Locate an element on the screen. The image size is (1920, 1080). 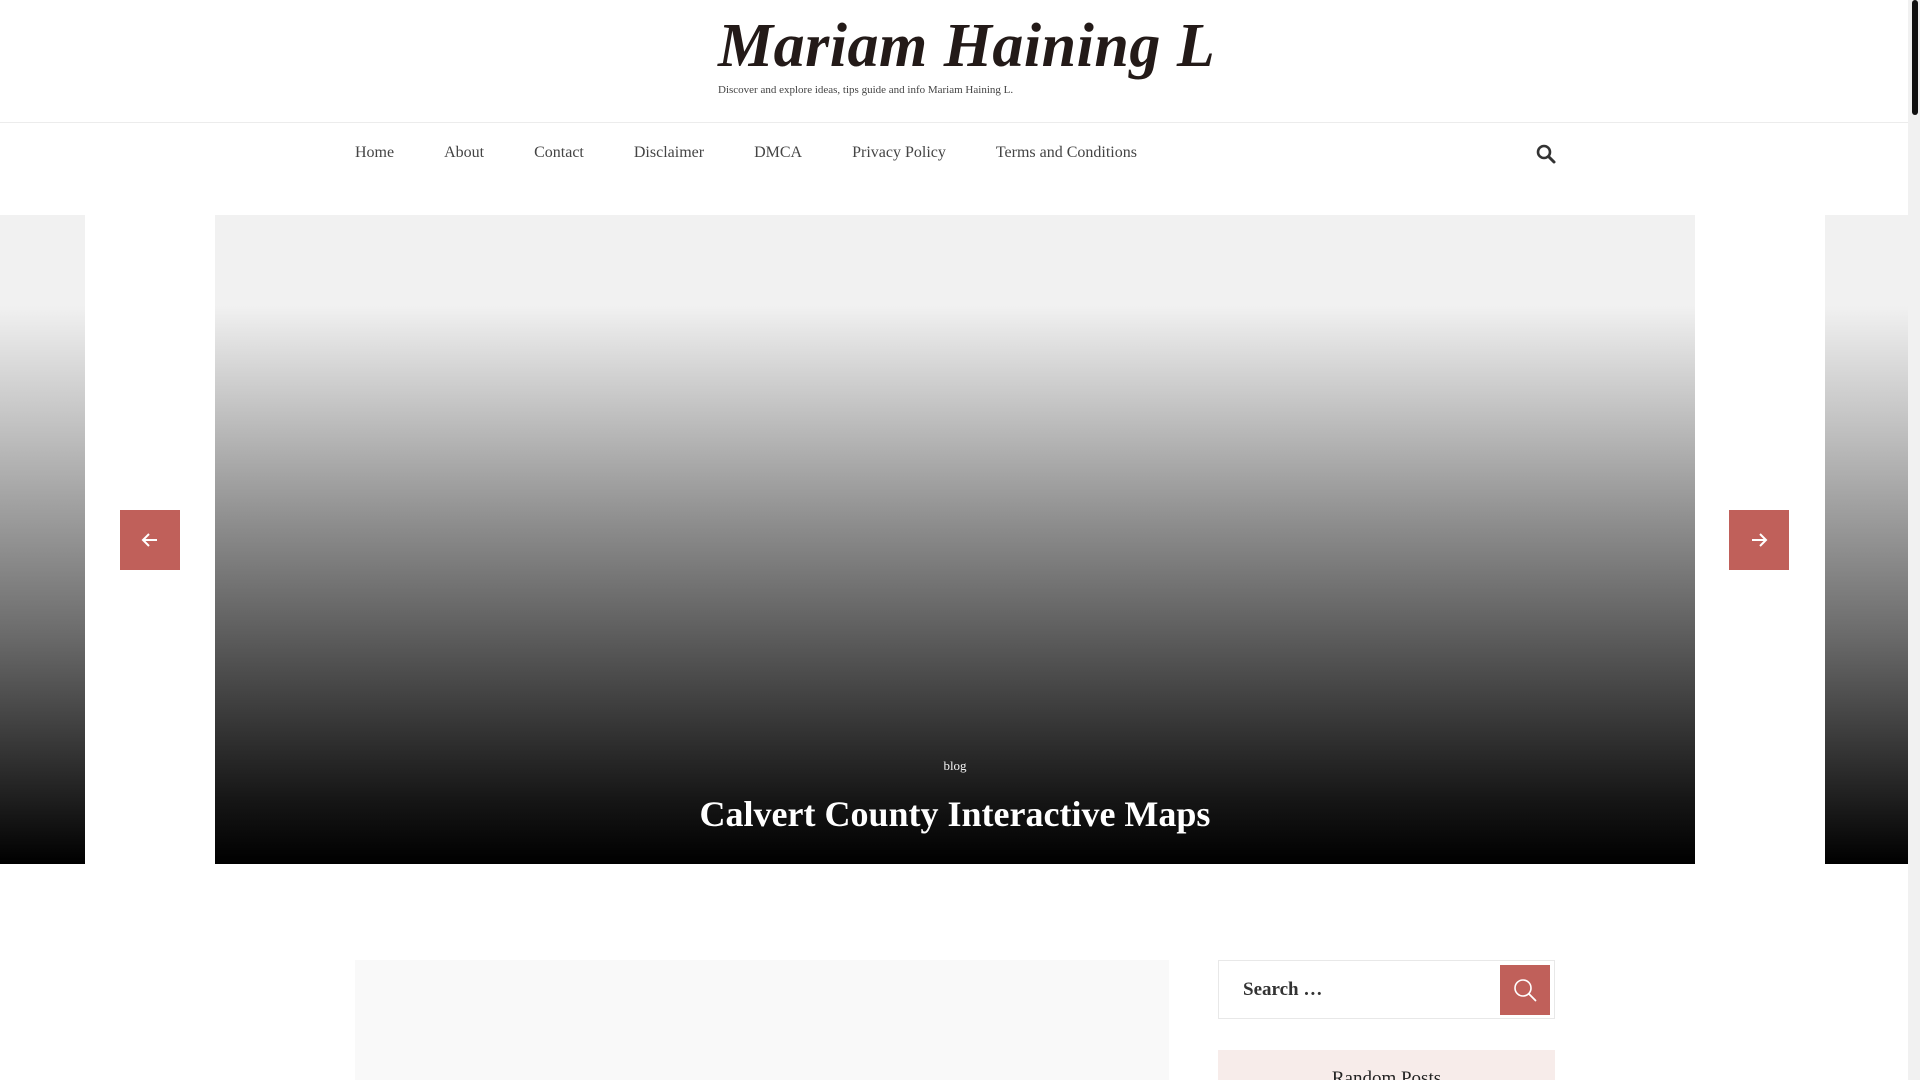
nav-item-terms: Terms and Conditions is located at coordinates (1066, 153).